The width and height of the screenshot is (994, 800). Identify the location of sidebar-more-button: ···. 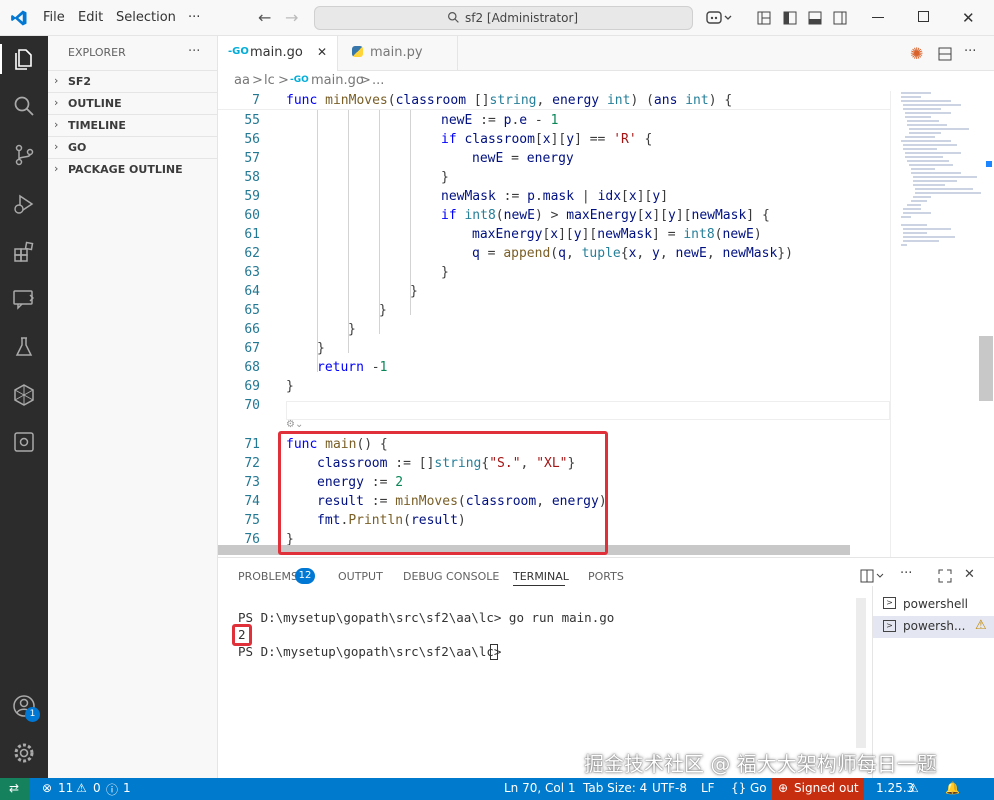
(194, 51).